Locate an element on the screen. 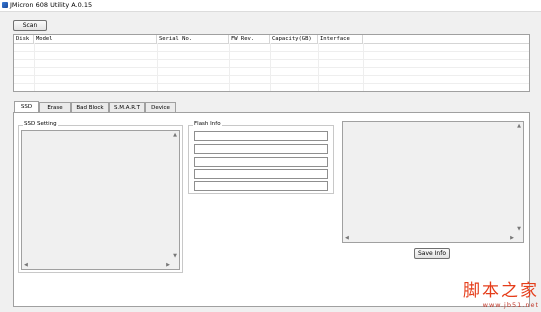 The width and height of the screenshot is (541, 312). scan-button: Scan is located at coordinates (30, 25).